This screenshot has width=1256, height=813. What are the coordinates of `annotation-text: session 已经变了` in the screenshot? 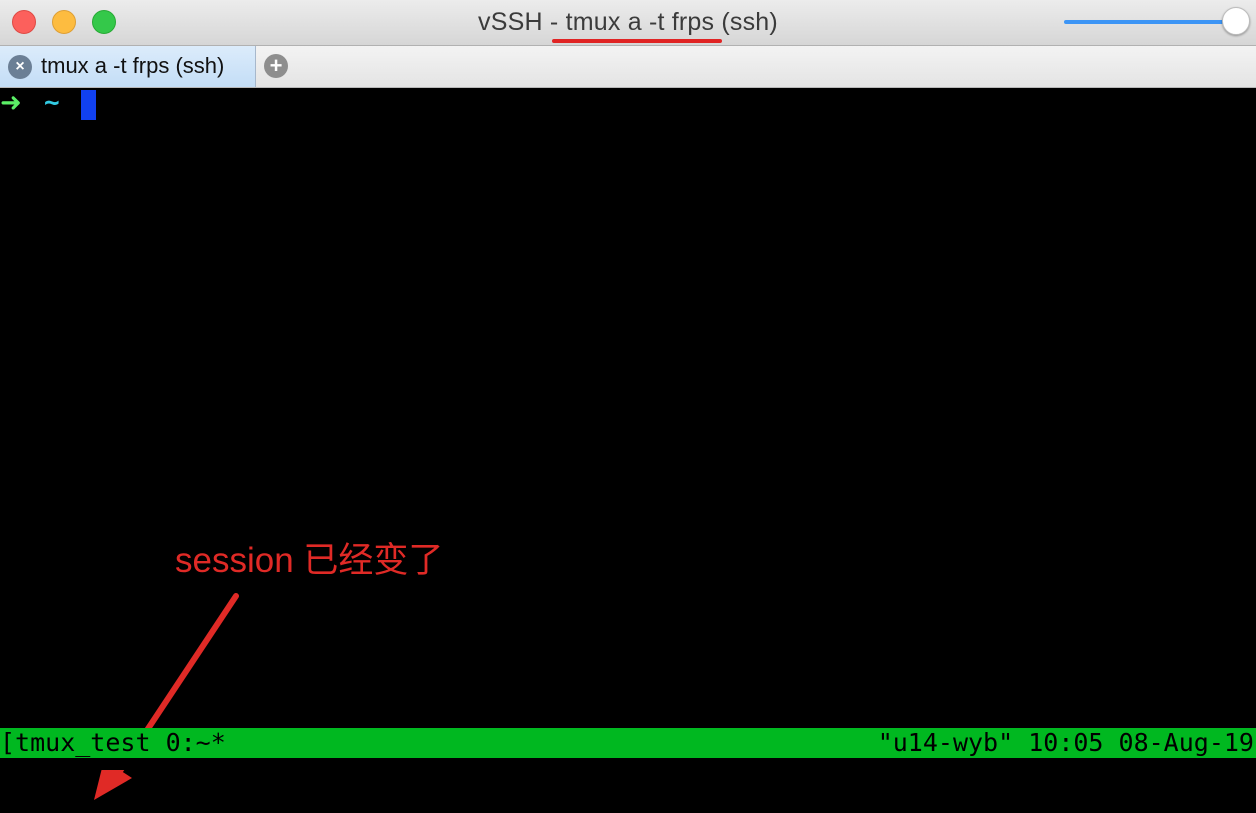 It's located at (309, 560).